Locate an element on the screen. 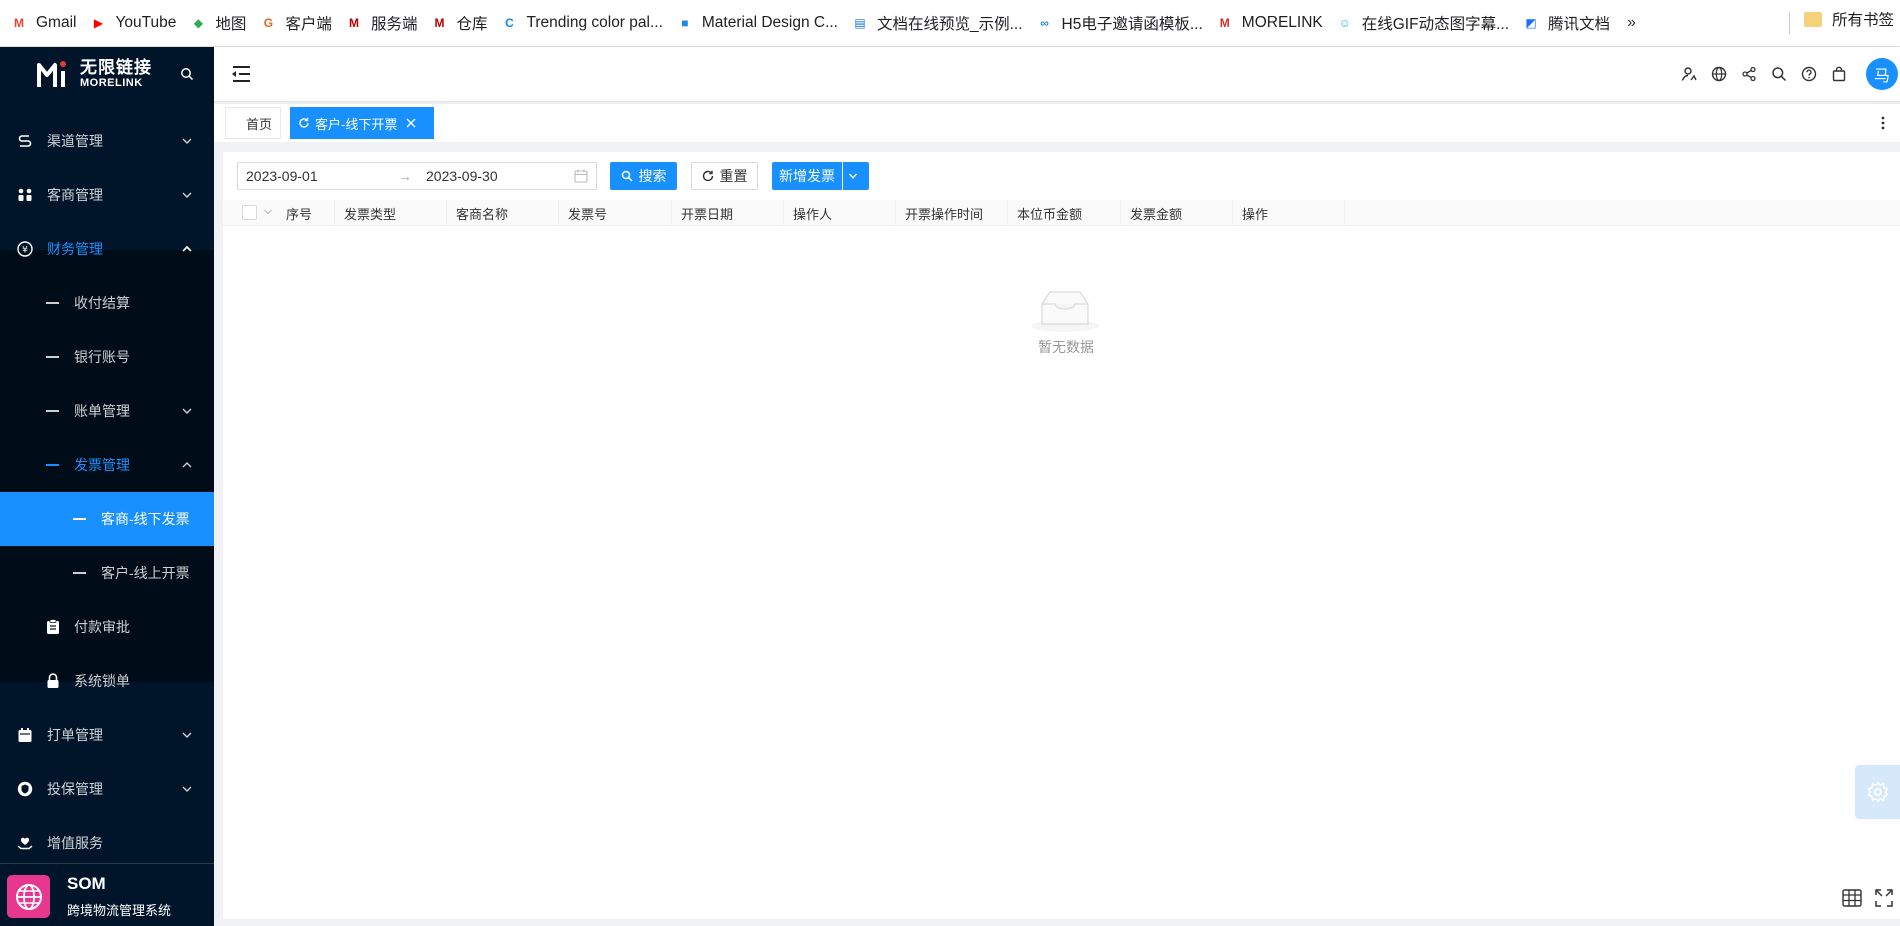 The image size is (1900, 926). tab-home: 首页 is located at coordinates (253, 123).